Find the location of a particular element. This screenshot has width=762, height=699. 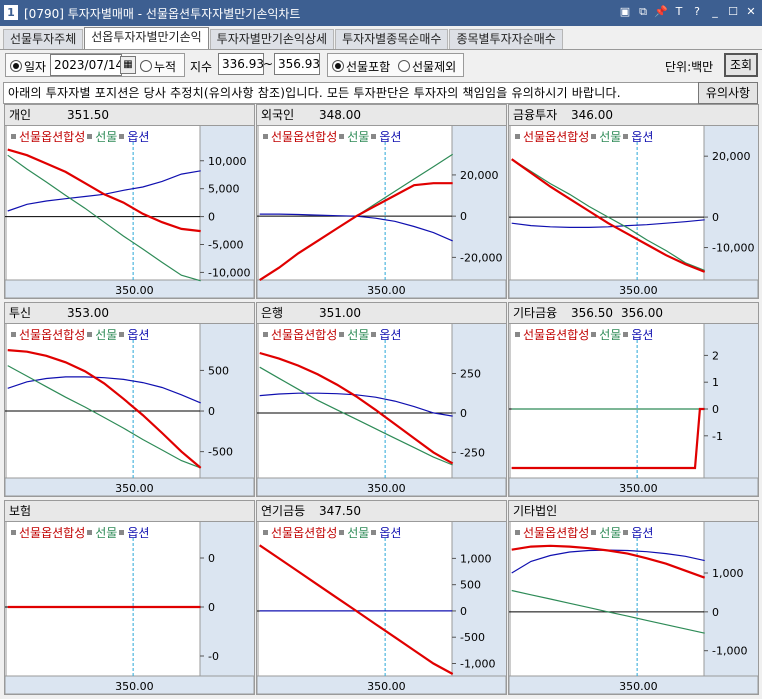

pin-icon: 📌 is located at coordinates (661, 12).